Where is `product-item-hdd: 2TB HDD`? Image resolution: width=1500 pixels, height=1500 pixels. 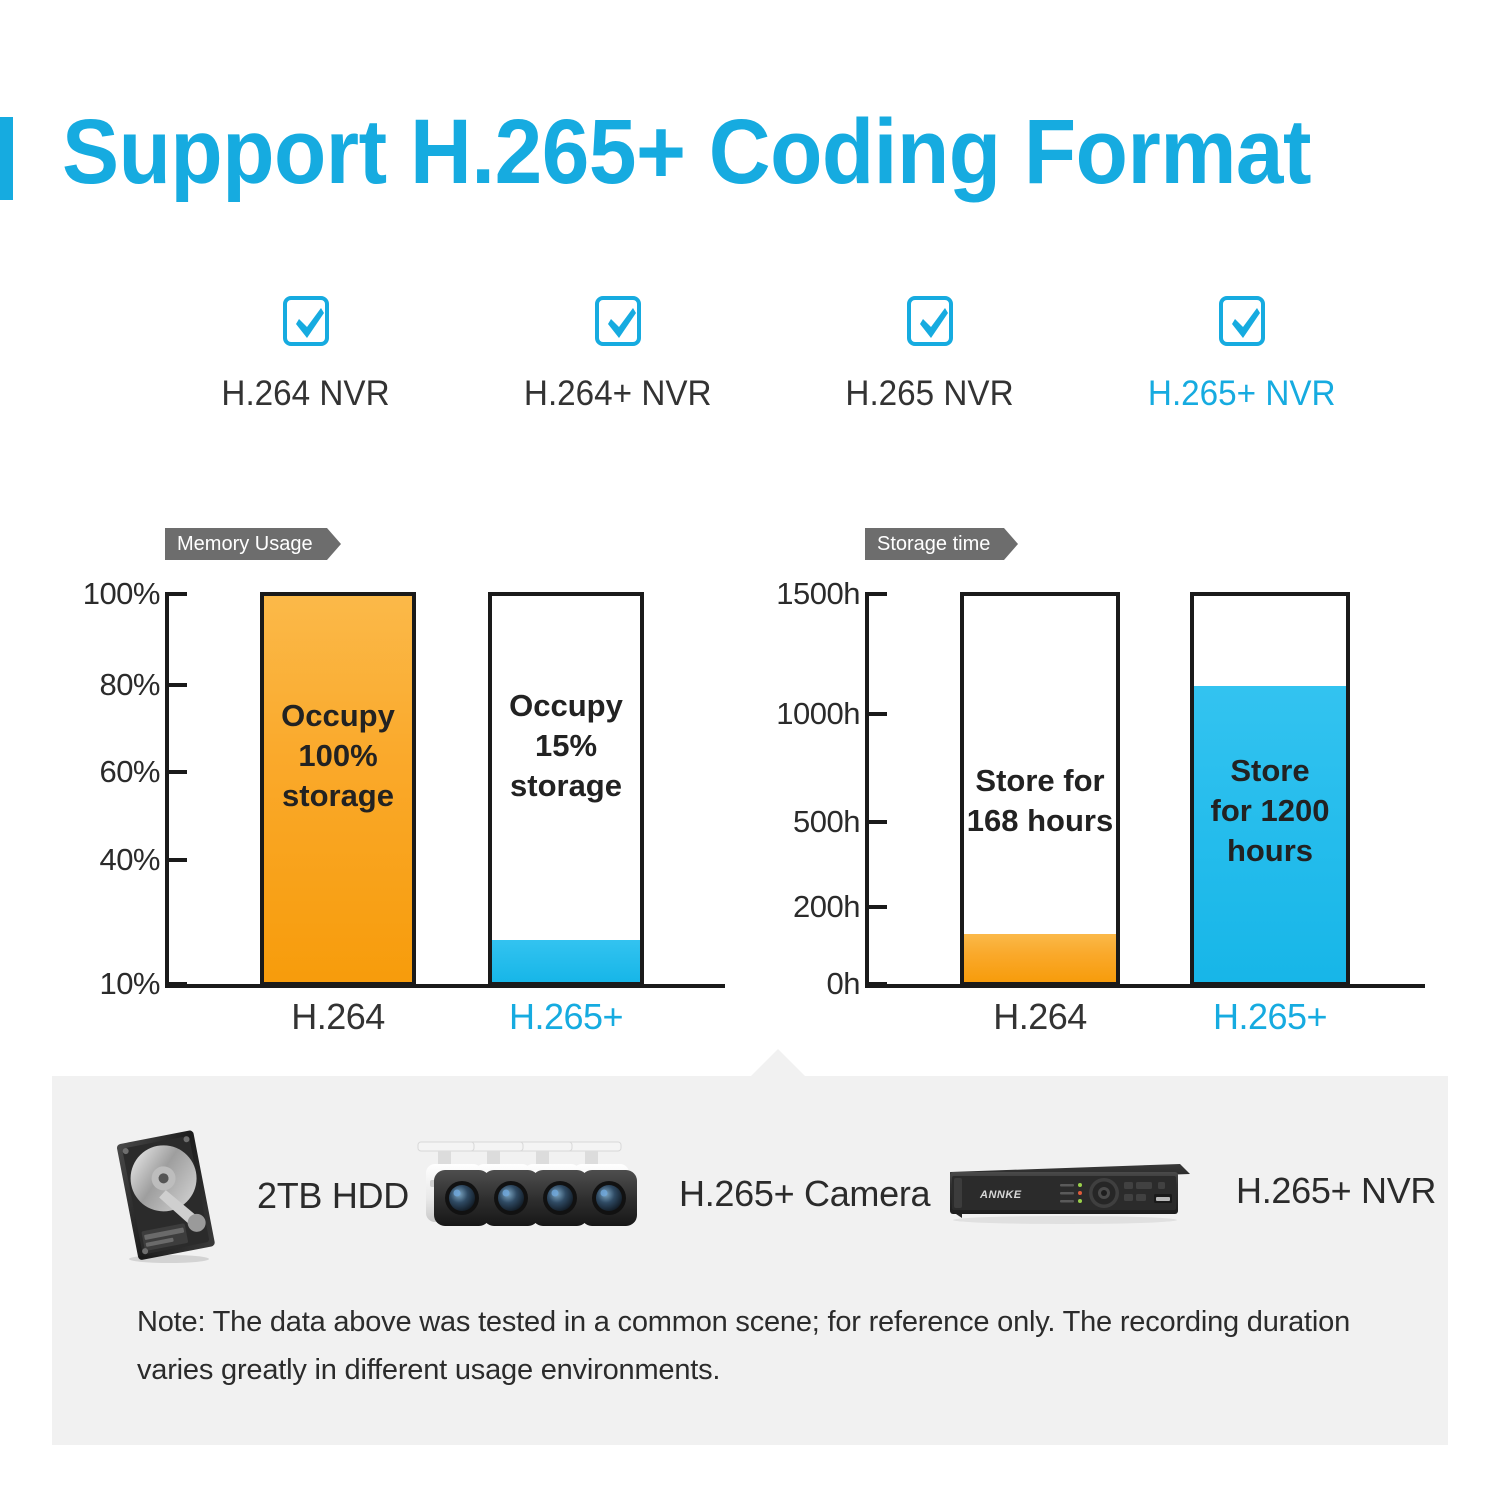
product-item-hdd: 2TB HDD is located at coordinates (258, 1196).